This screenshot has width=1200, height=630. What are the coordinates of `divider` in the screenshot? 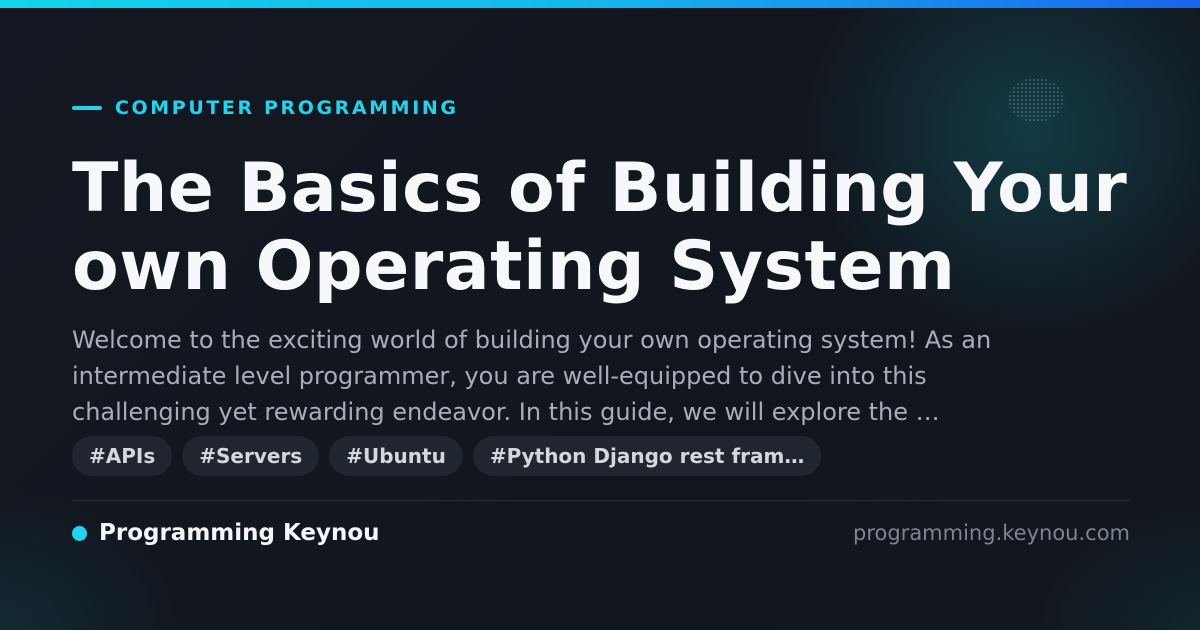 It's located at (600, 500).